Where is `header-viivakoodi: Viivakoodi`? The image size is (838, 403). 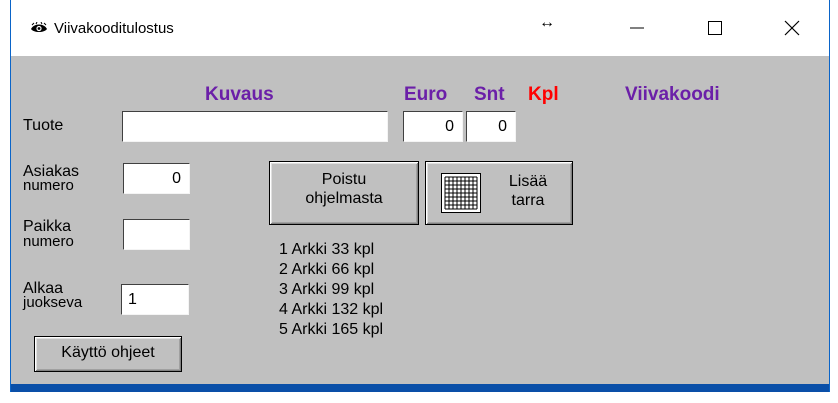
header-viivakoodi: Viivakoodi is located at coordinates (672, 94).